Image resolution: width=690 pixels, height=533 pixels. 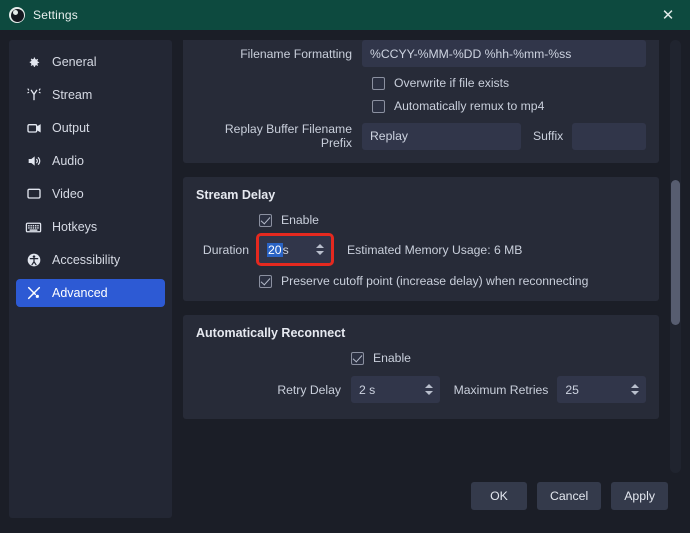 I want to click on replay-prefix-label: Replay Buffer Filename Prefix, so click(x=288, y=136).